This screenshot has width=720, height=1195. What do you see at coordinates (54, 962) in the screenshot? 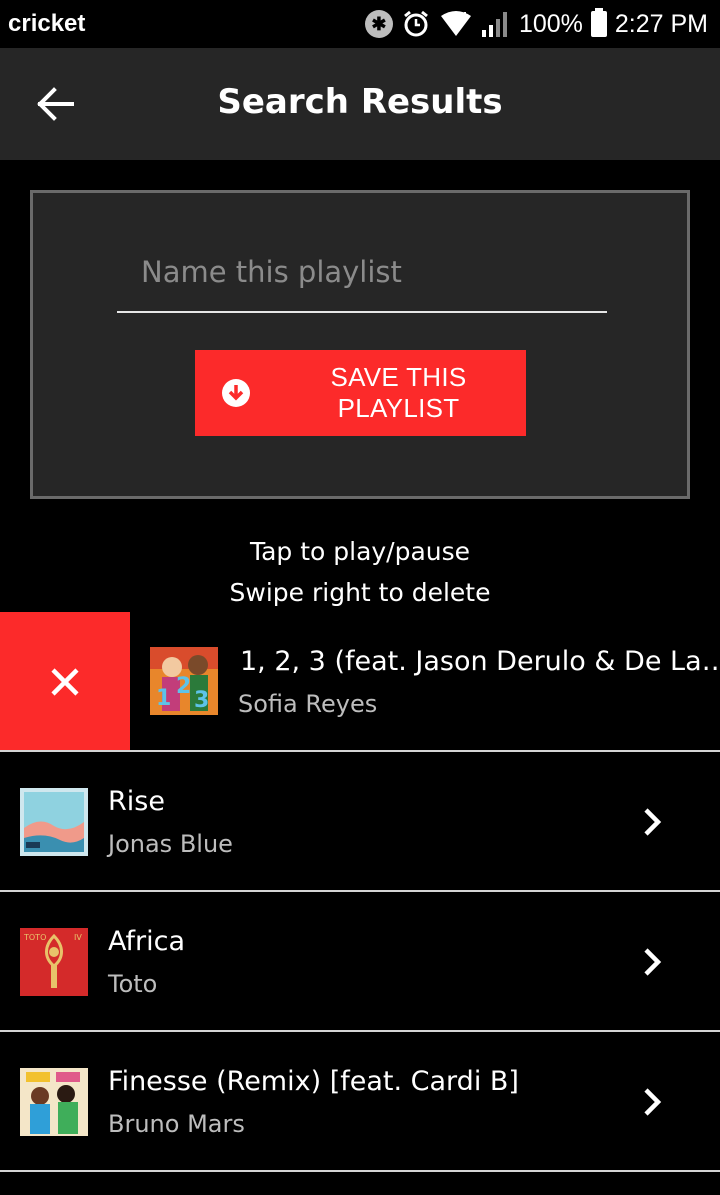
I see `album-art: TOTO IV` at bounding box center [54, 962].